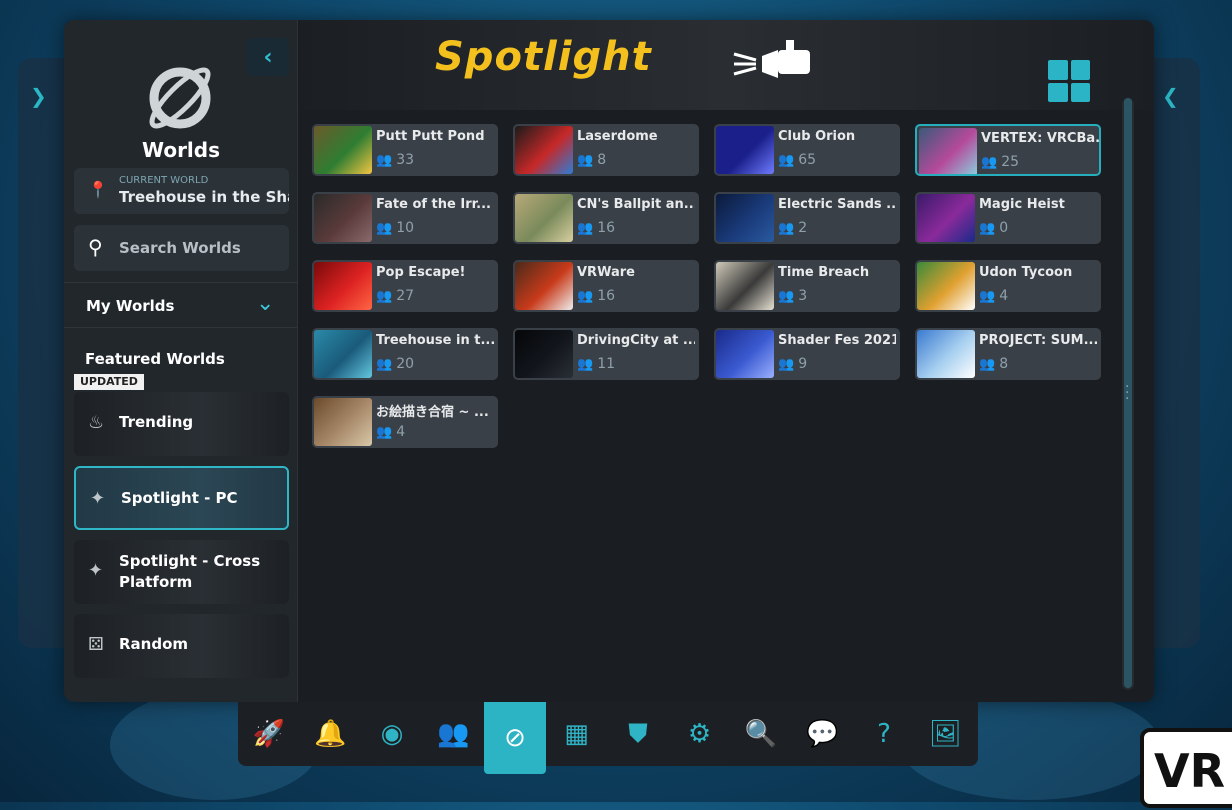 The width and height of the screenshot is (1232, 810). What do you see at coordinates (405, 364) in the screenshot?
I see `player-count-value: 20` at bounding box center [405, 364].